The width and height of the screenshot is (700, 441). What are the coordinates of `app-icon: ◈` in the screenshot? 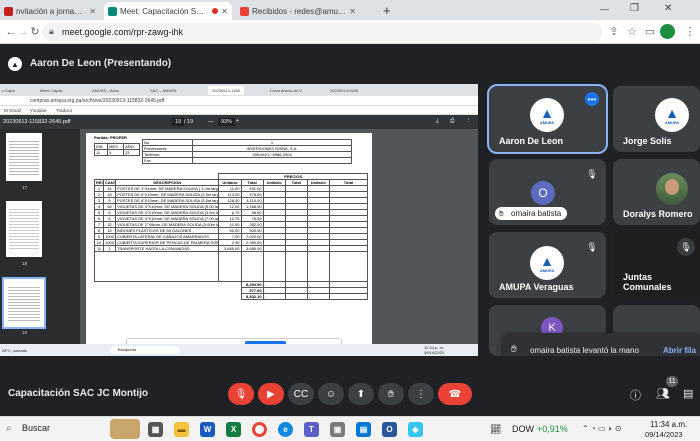 It's located at (415, 429).